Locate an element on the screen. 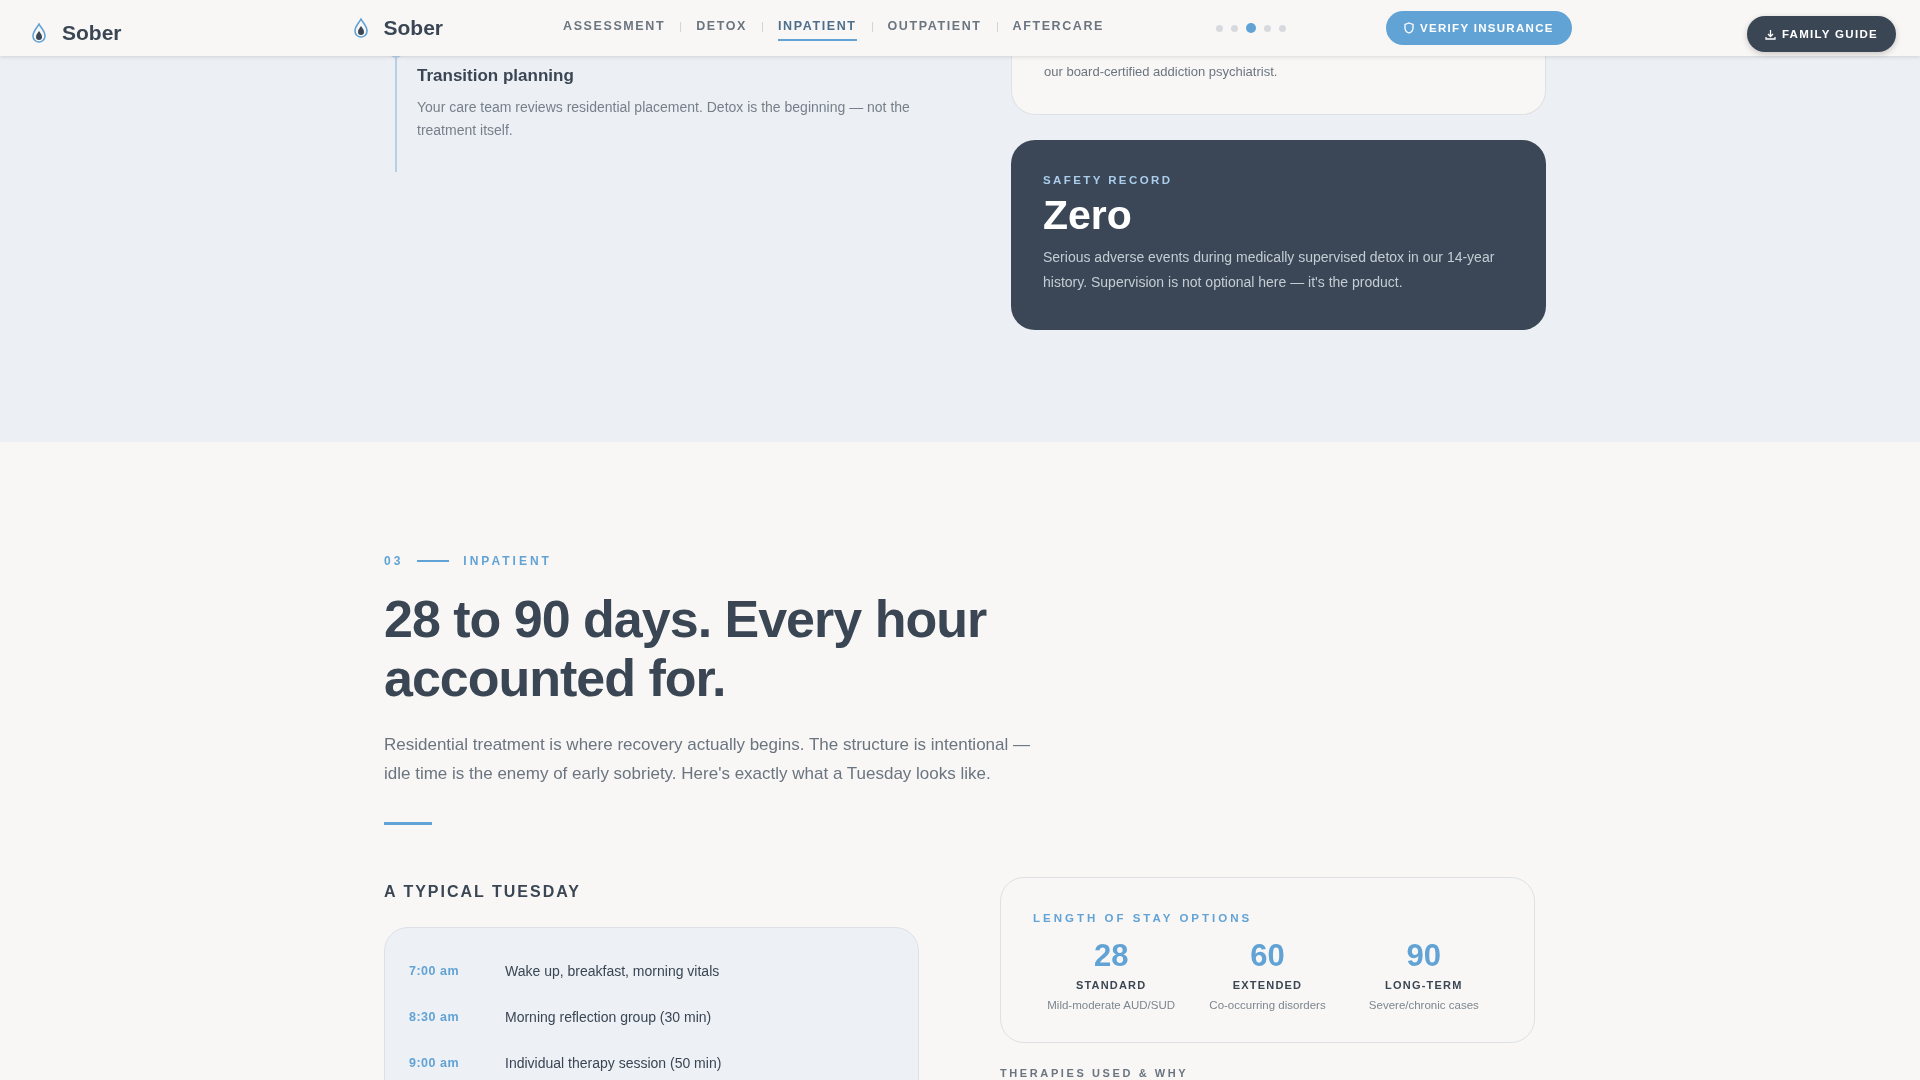 The image size is (1920, 1080). schedule-activity: Individual therapy session (50 min) is located at coordinates (613, 1063).